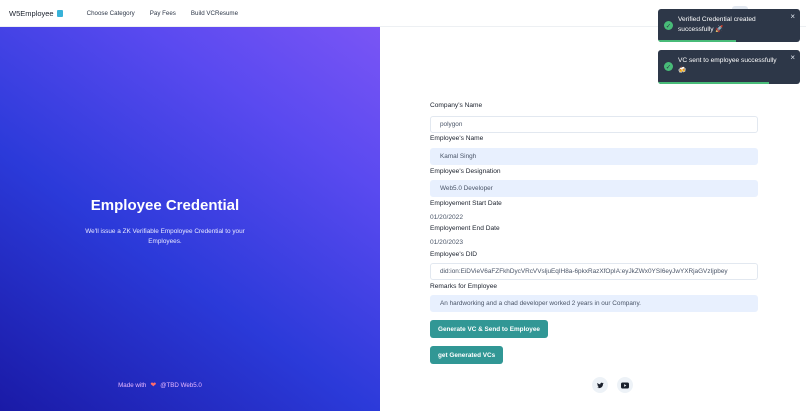 This screenshot has width=806, height=411. What do you see at coordinates (111, 13) in the screenshot?
I see `nav-link-choose-category: Choose Category` at bounding box center [111, 13].